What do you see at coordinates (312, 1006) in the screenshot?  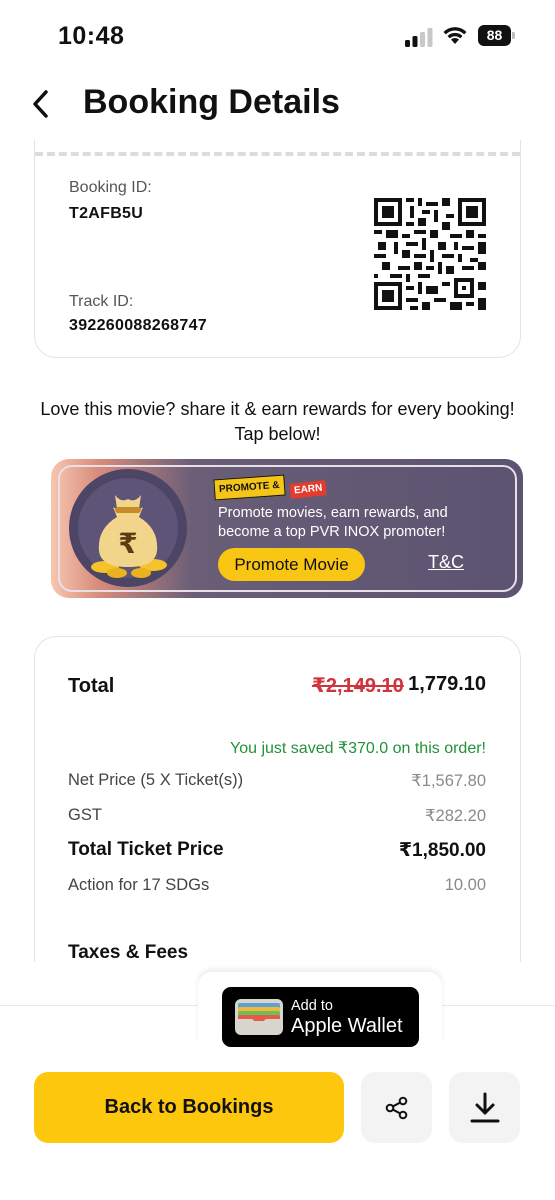 I see `wallet-small-text: Add to` at bounding box center [312, 1006].